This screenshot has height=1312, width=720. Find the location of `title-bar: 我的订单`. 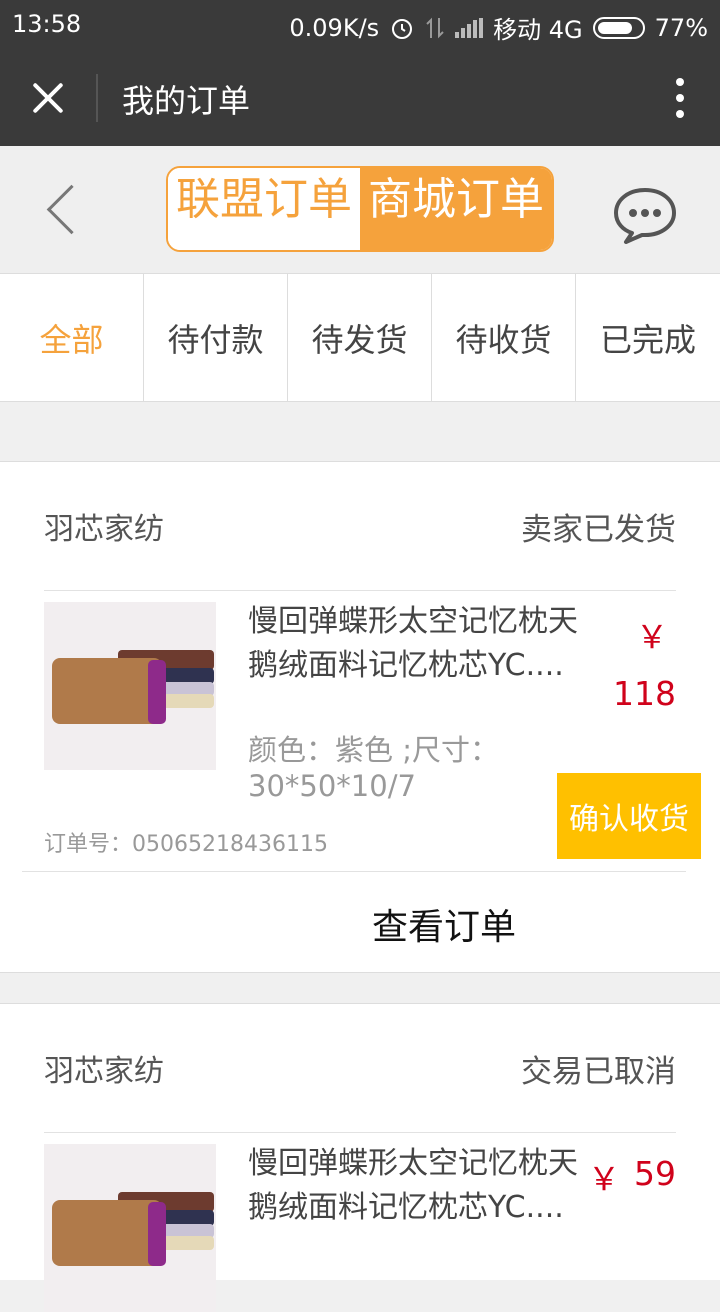

title-bar: 我的订单 is located at coordinates (360, 98).